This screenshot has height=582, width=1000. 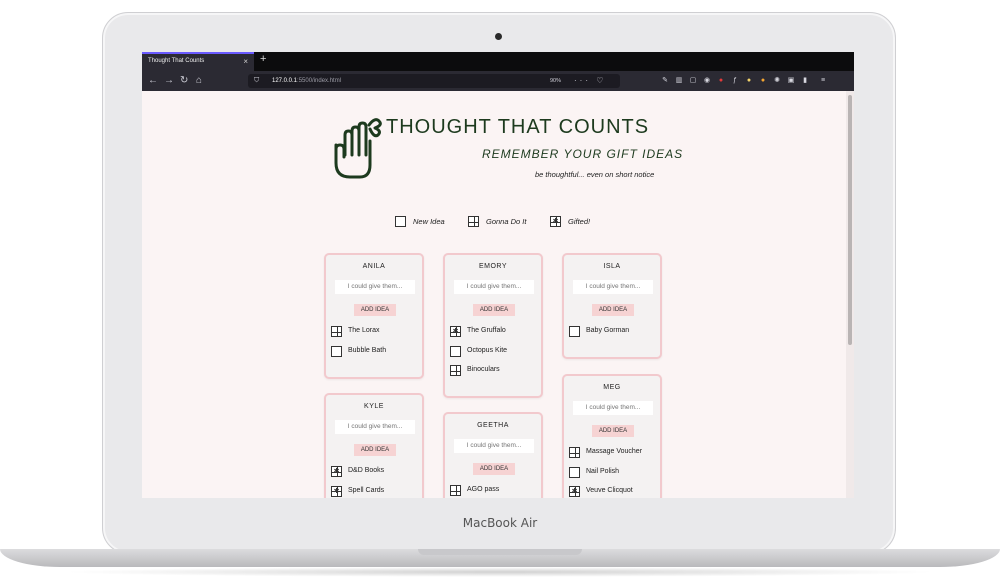 What do you see at coordinates (245, 61) in the screenshot?
I see `tab-close-icon: ×` at bounding box center [245, 61].